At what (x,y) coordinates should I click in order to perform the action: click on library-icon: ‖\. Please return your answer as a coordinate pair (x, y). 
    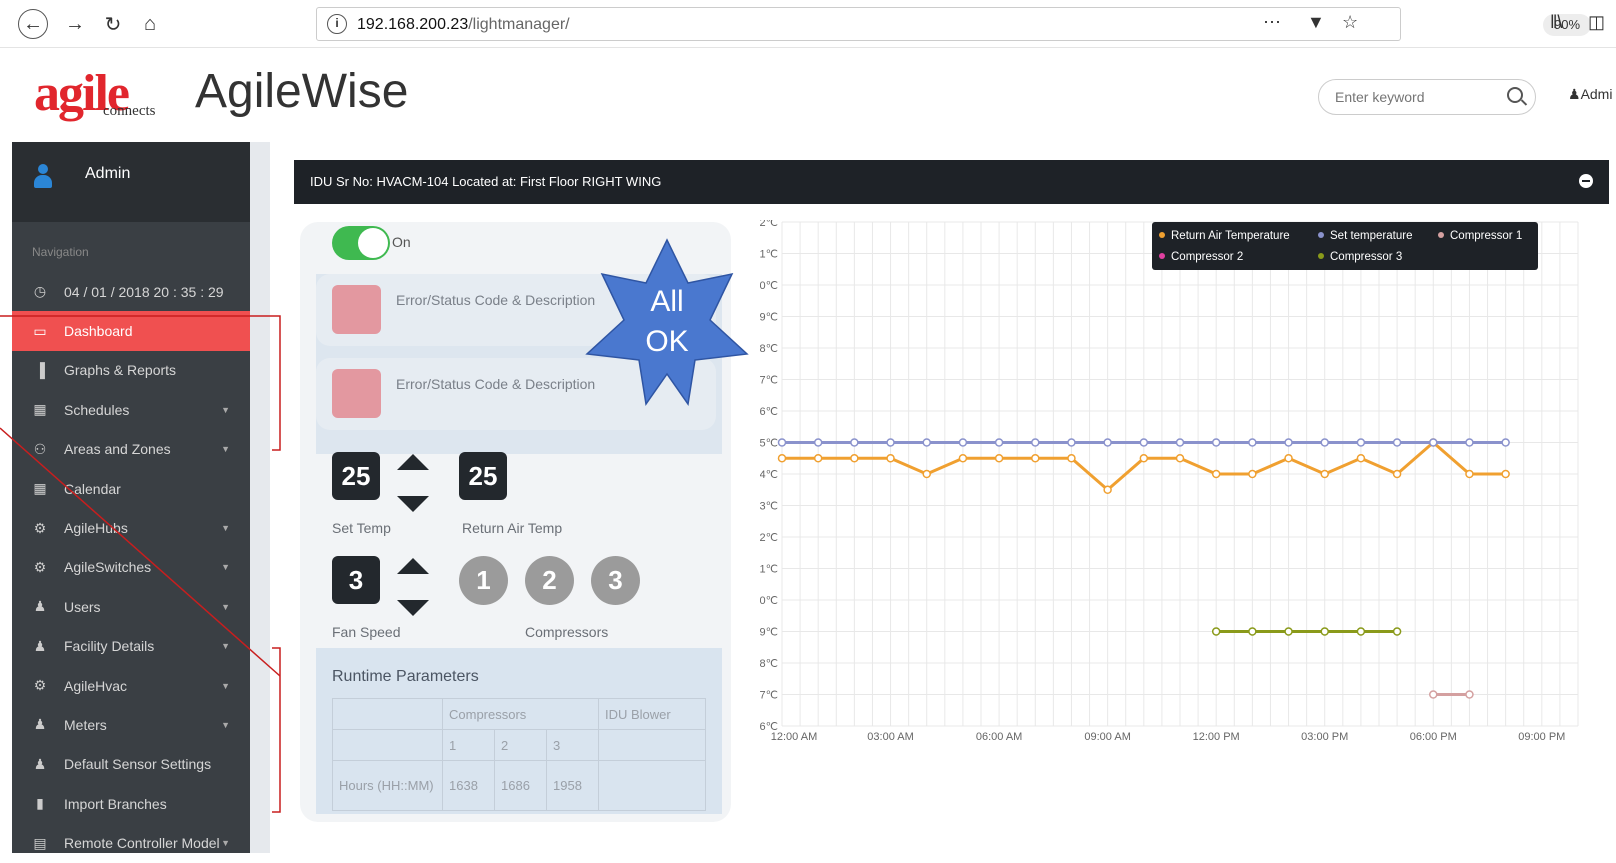
    Looking at the image, I should click on (1556, 22).